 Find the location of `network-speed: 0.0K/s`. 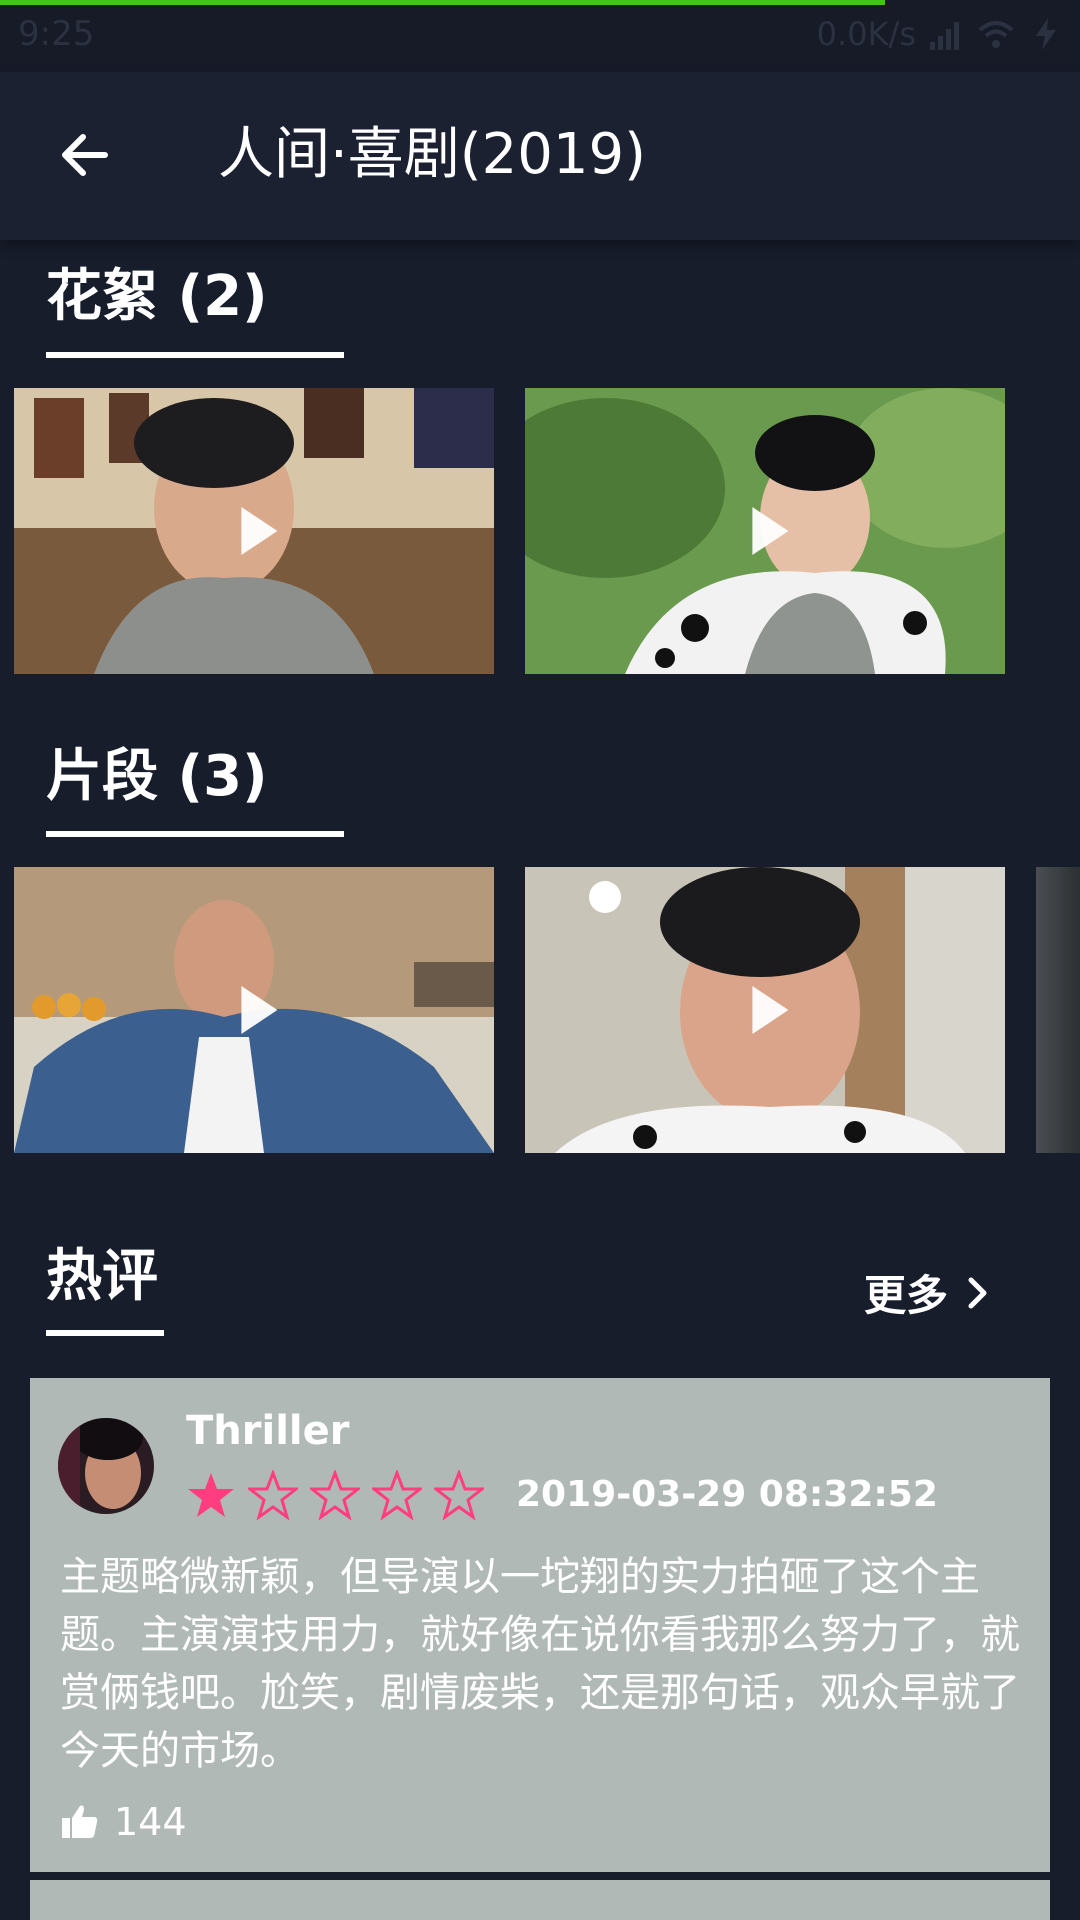

network-speed: 0.0K/s is located at coordinates (866, 34).